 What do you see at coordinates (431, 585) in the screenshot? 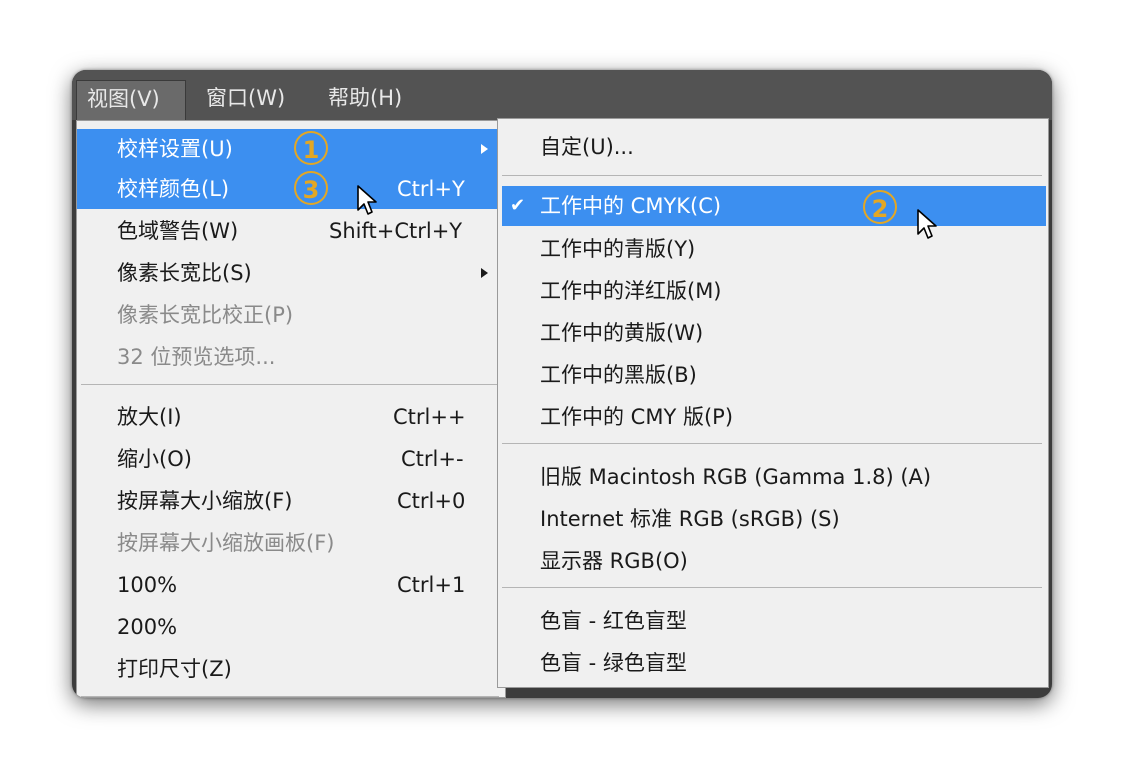
I see `menu-item-shortcut: Ctrl+1` at bounding box center [431, 585].